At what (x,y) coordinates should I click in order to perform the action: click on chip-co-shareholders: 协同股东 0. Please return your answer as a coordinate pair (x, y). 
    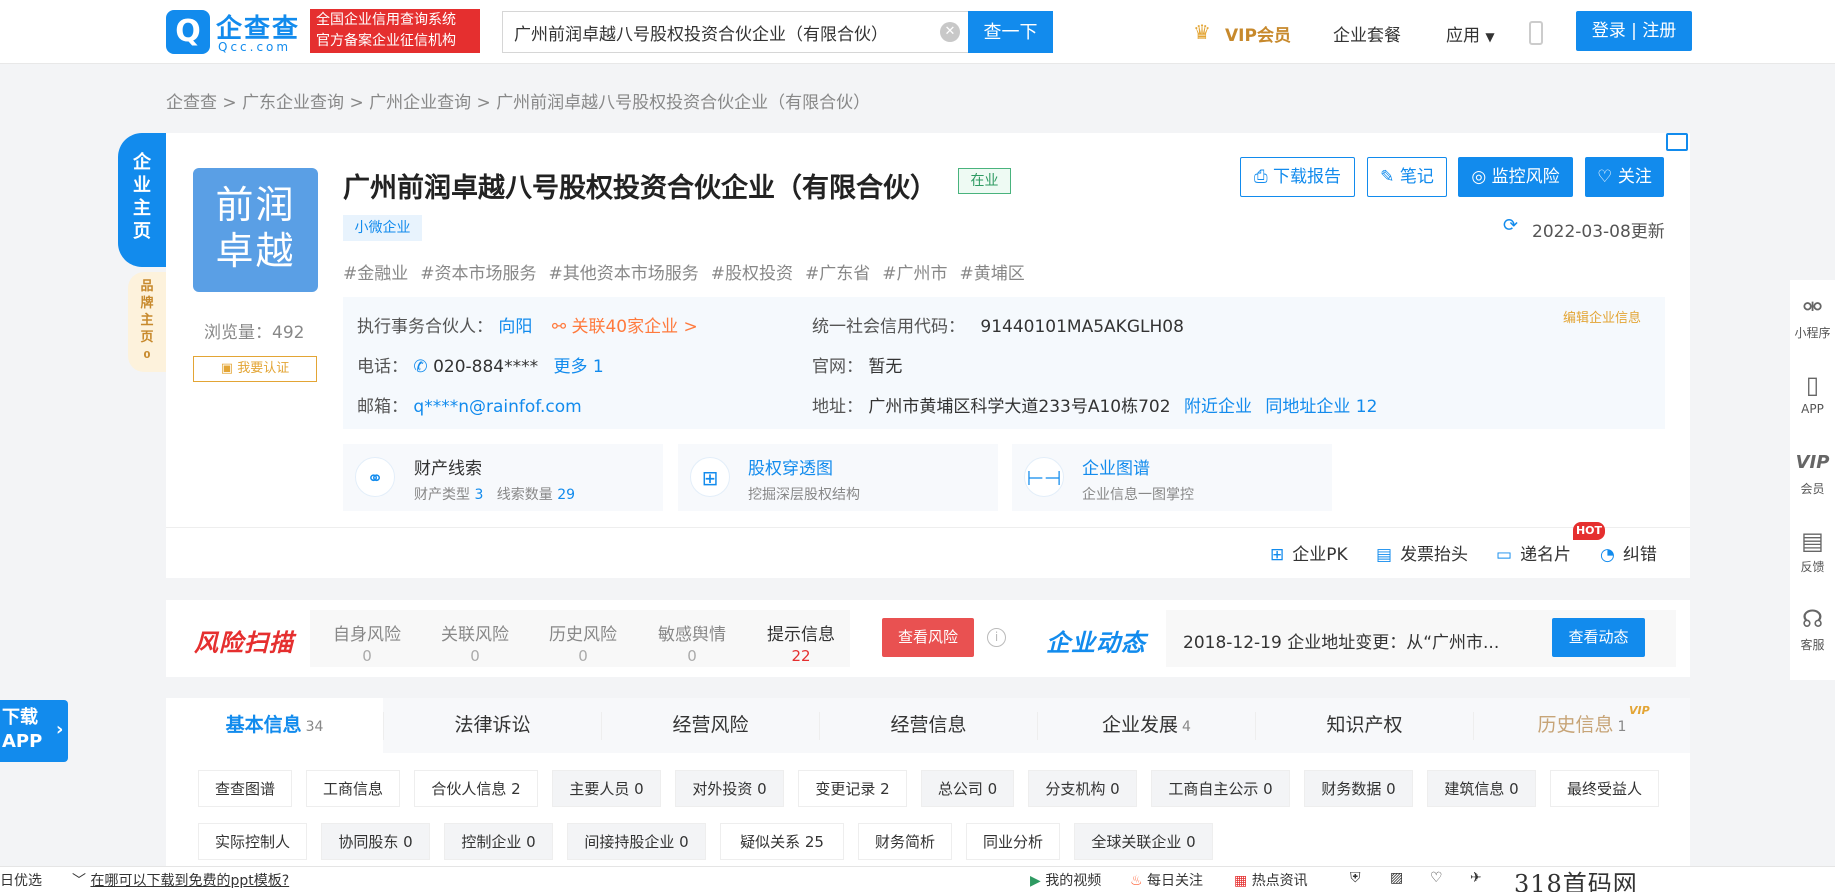
    Looking at the image, I should click on (375, 841).